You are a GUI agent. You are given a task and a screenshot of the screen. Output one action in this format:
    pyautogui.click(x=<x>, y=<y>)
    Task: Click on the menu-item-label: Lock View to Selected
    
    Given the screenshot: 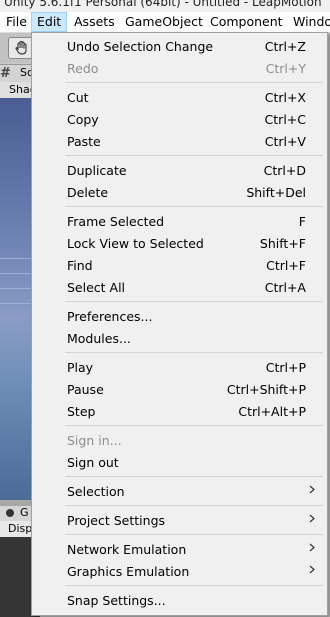 What is the action you would take?
    pyautogui.click(x=135, y=243)
    